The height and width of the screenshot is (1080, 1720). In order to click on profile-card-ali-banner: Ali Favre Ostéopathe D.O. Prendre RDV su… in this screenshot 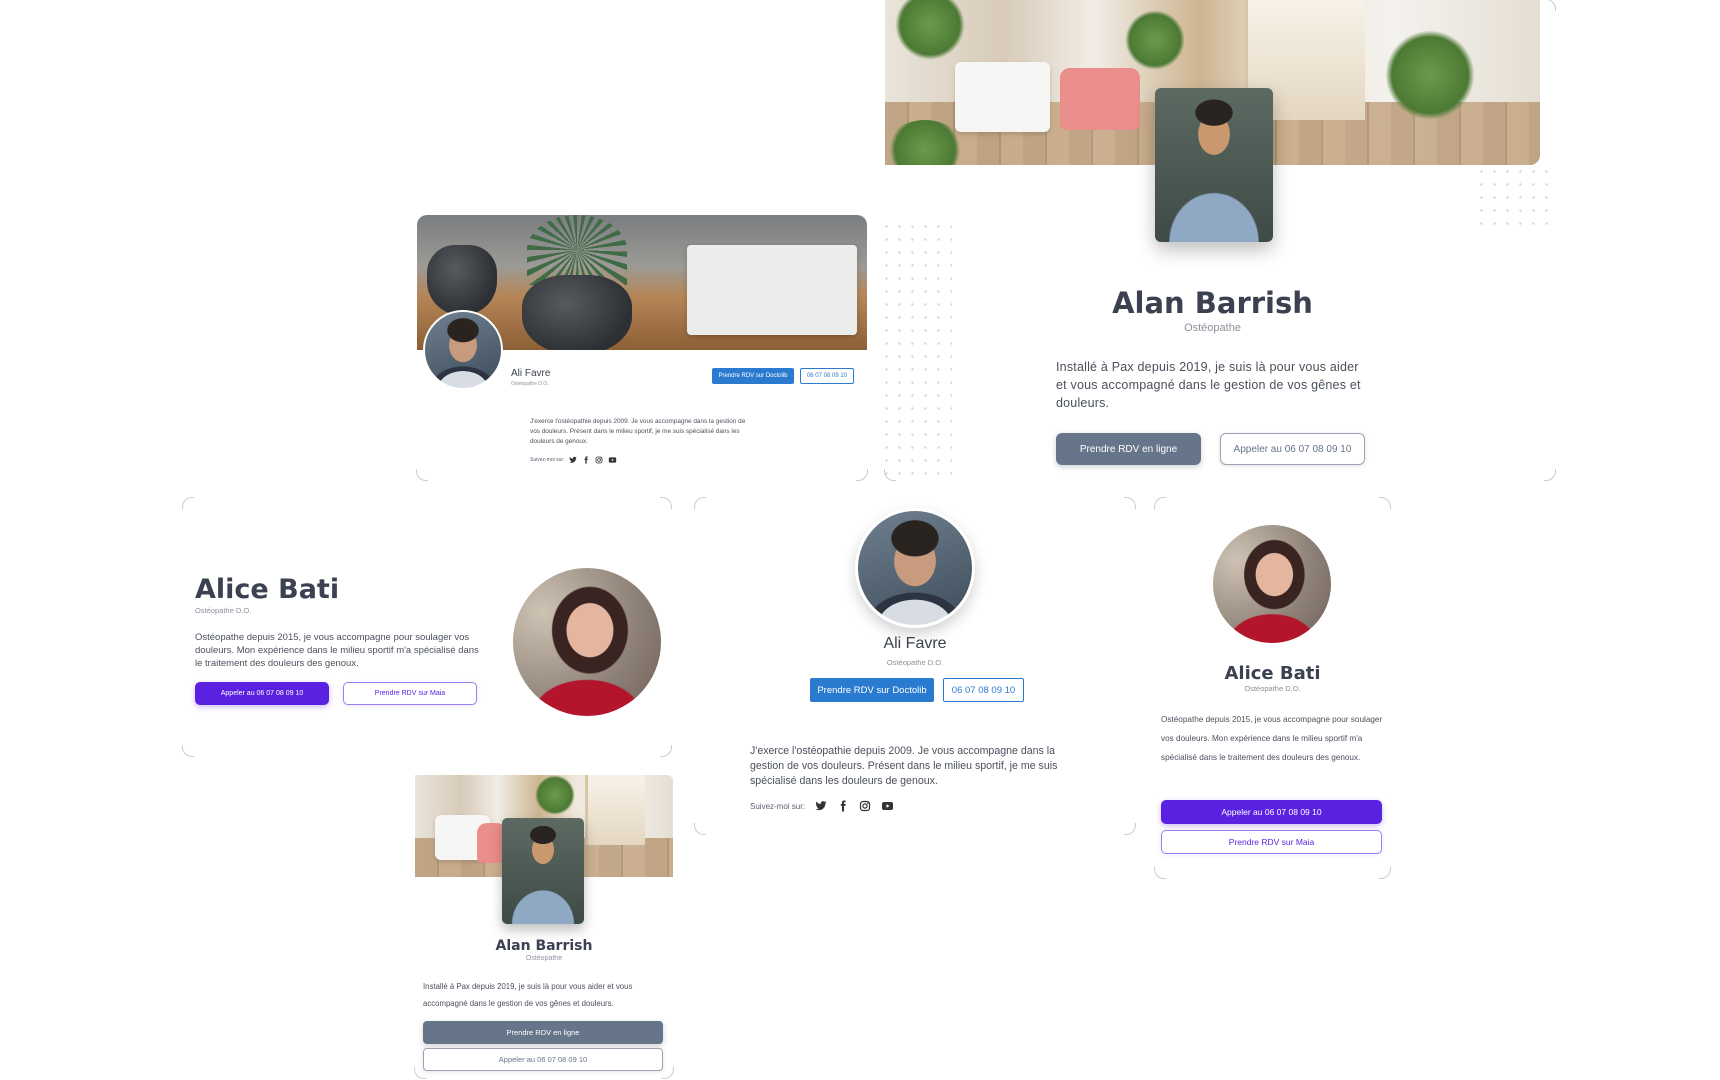, I will do `click(642, 348)`.